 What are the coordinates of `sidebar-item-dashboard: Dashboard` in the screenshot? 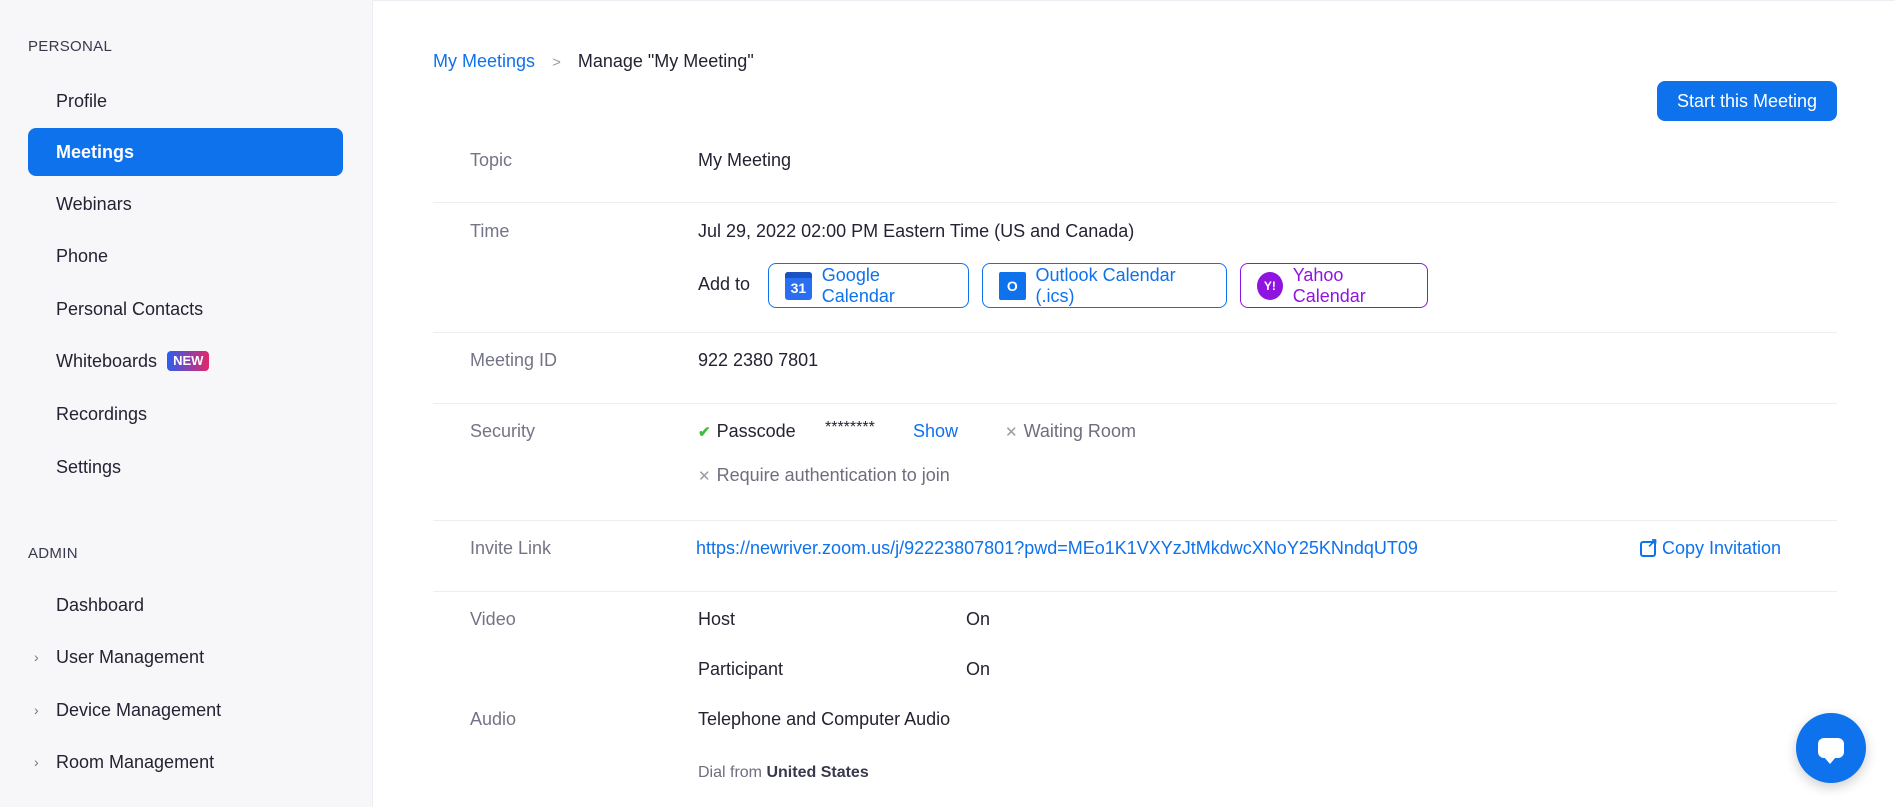 It's located at (185, 605).